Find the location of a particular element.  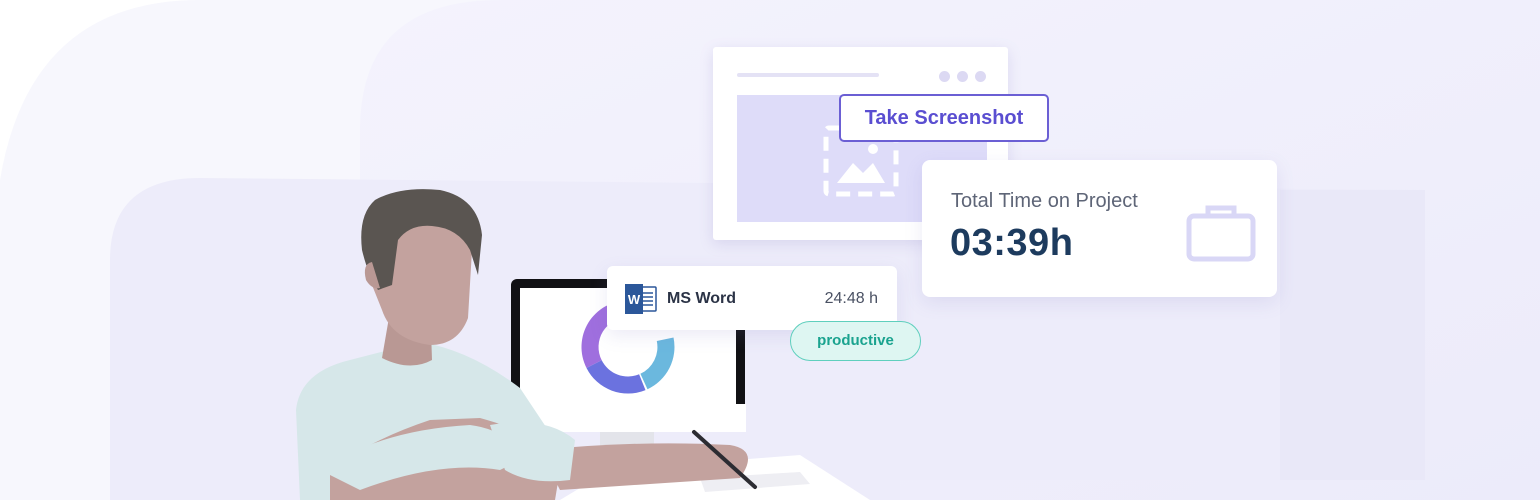

ms-word-icon: W is located at coordinates (641, 299).